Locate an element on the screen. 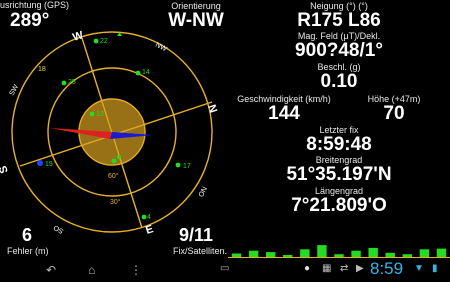 The image size is (450, 282). elevation-label-30: 30° is located at coordinates (115, 202).